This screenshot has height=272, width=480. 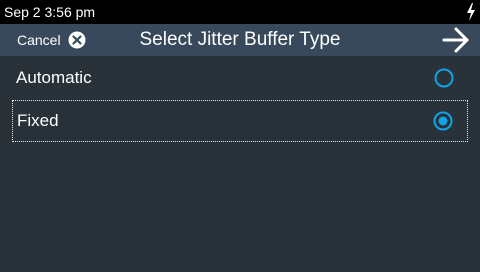 I want to click on option-fixed: Fixed, so click(x=240, y=121).